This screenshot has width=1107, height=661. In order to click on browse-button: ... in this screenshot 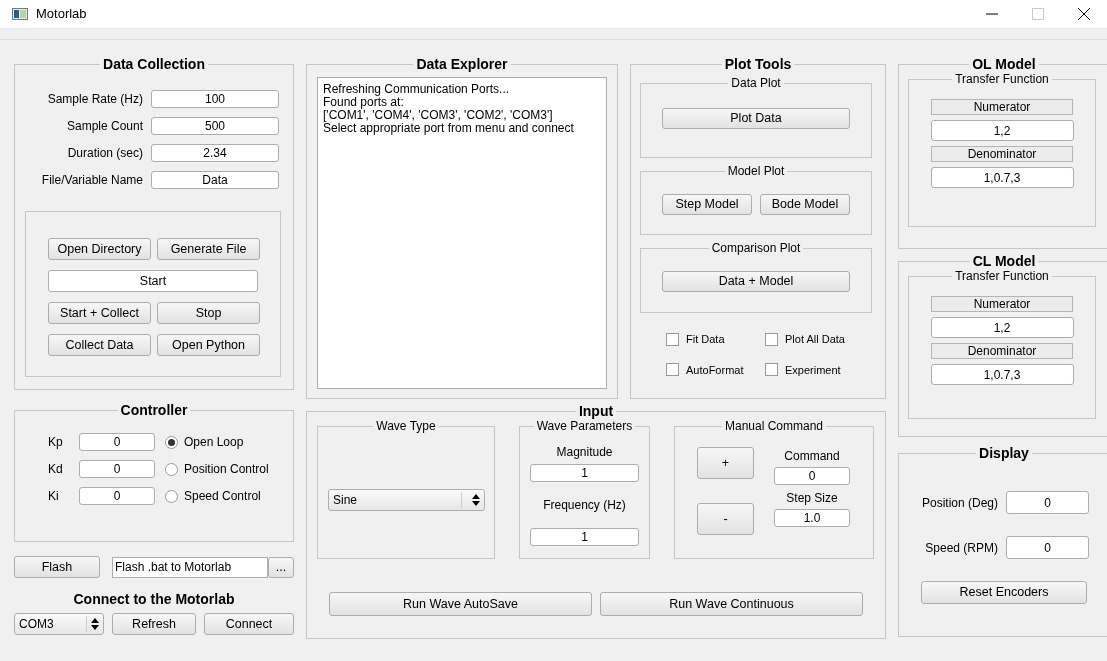, I will do `click(281, 567)`.